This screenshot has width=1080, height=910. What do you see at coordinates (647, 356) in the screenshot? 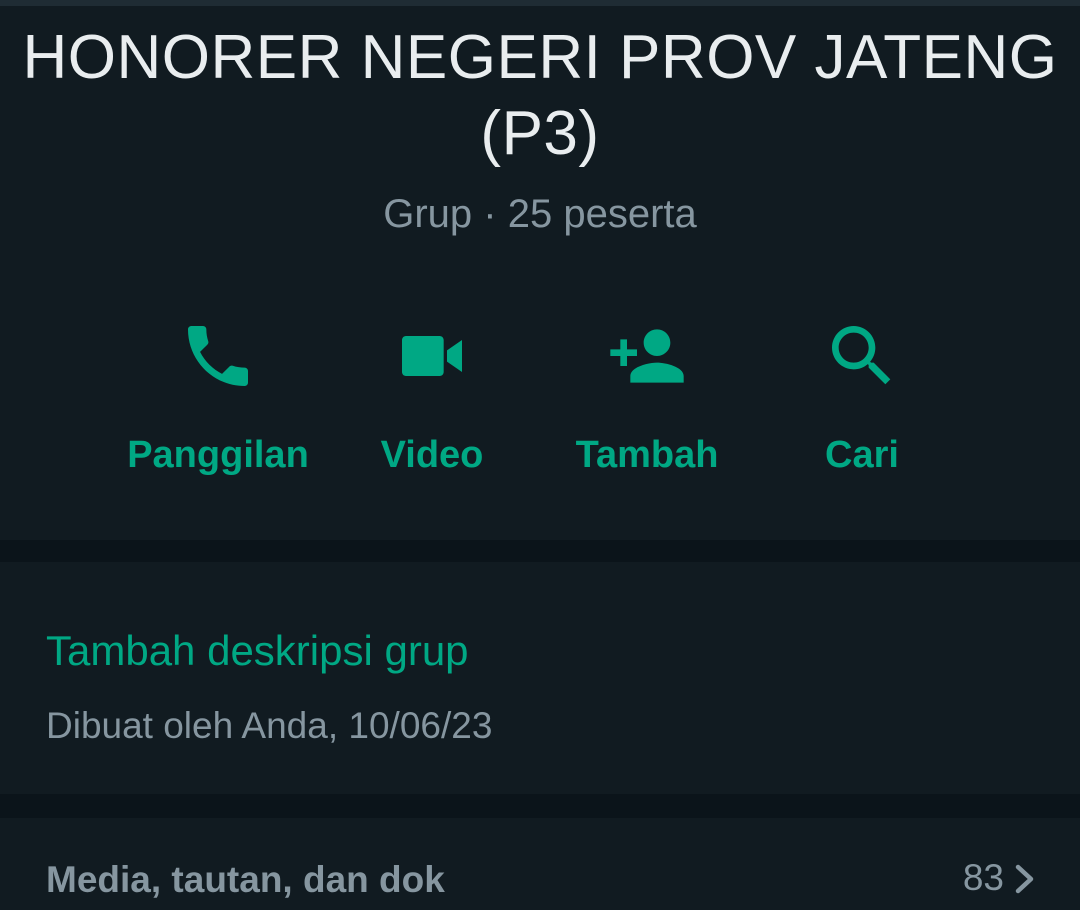
I see `add-person-icon` at bounding box center [647, 356].